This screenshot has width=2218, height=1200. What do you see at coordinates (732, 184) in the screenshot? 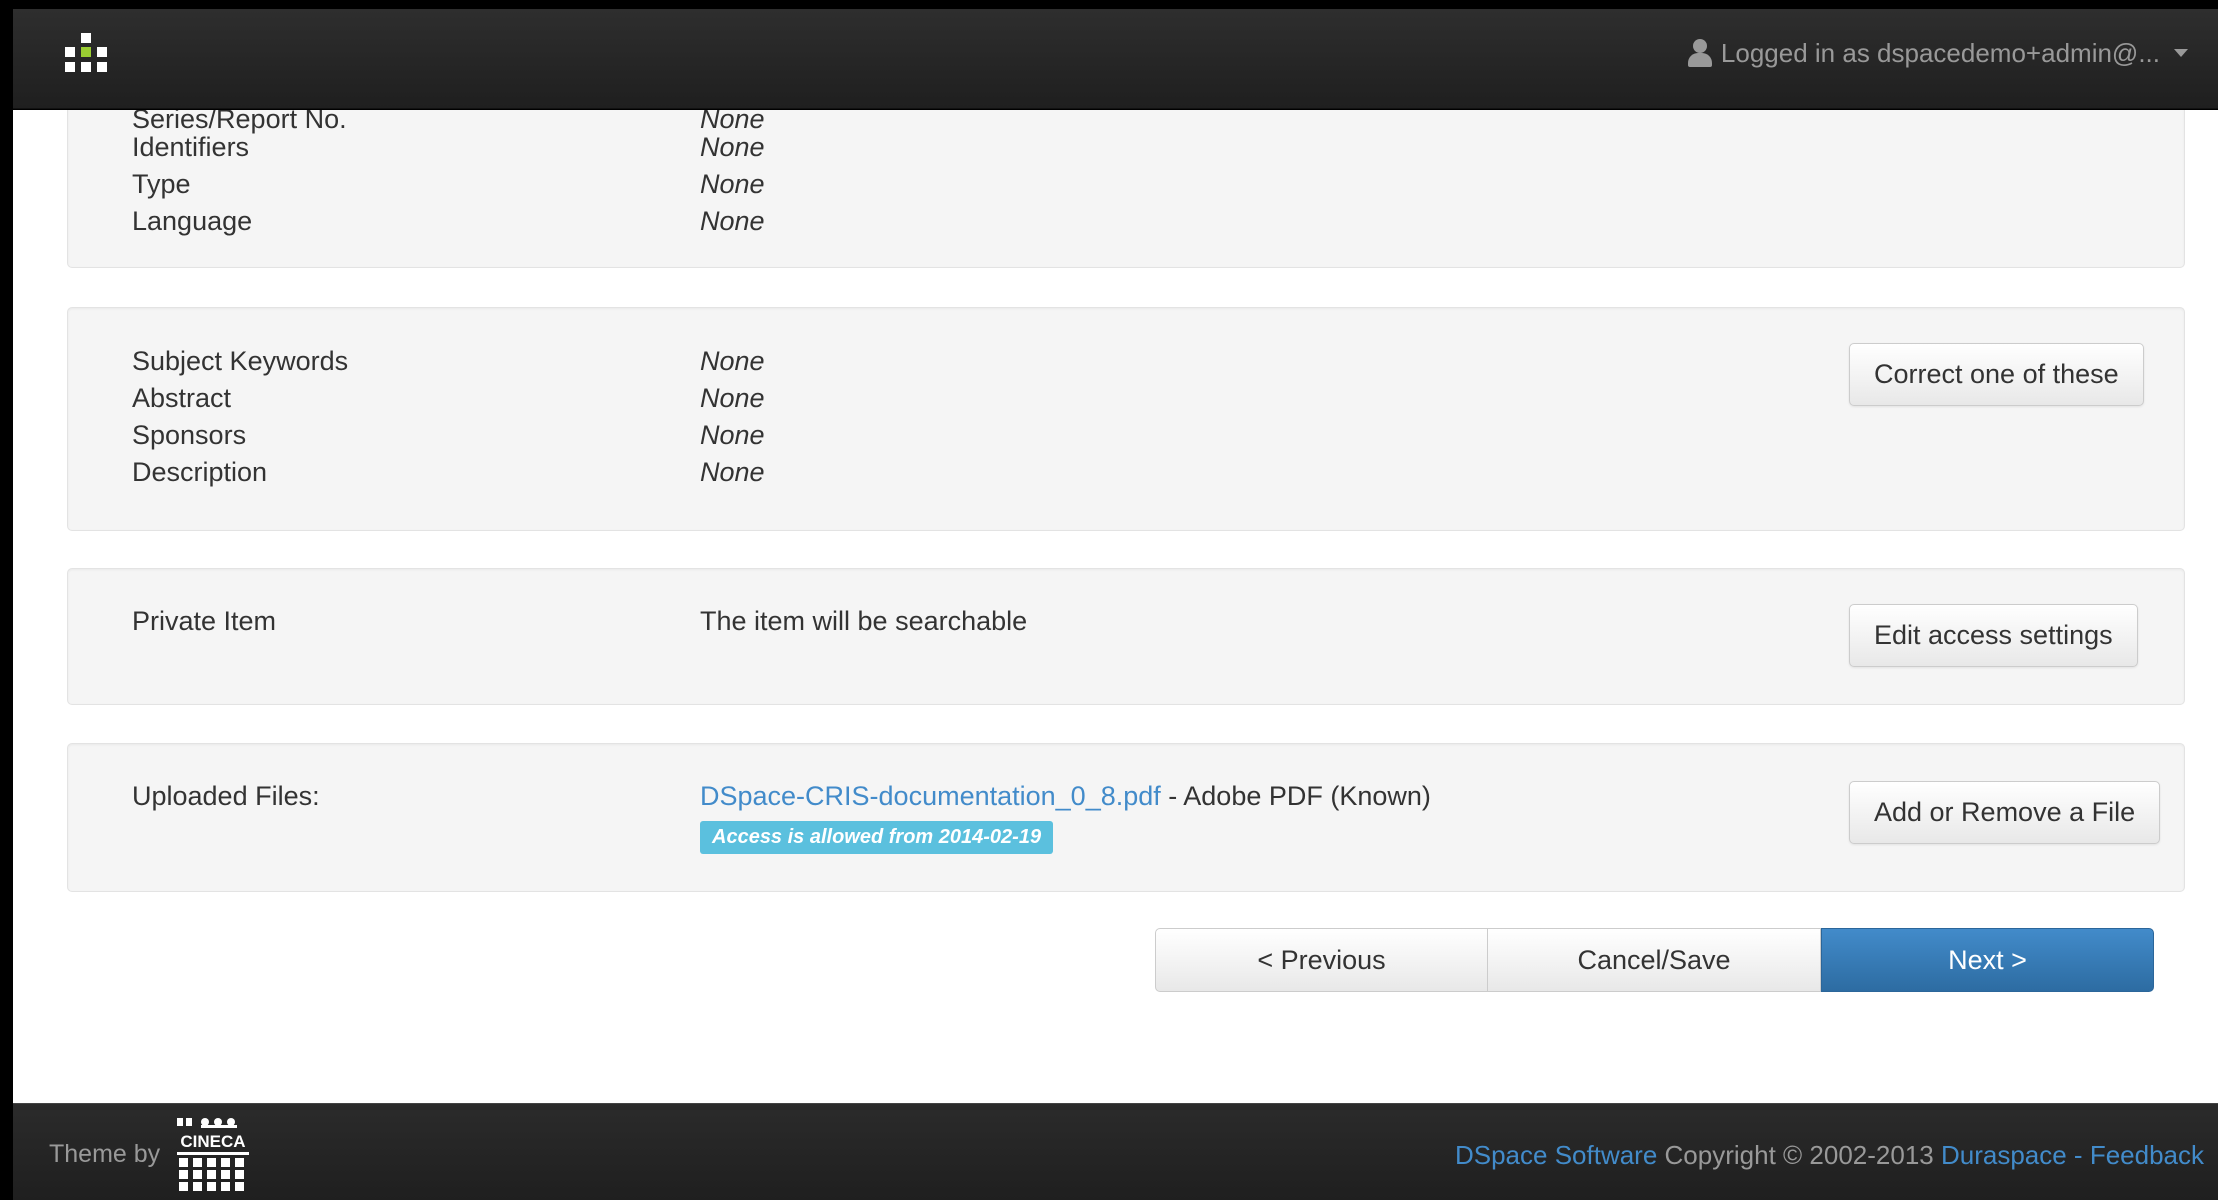
I see `type-value: None` at bounding box center [732, 184].